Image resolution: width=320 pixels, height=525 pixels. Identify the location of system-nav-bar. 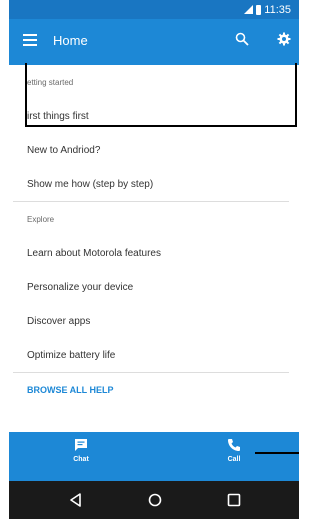
(154, 500).